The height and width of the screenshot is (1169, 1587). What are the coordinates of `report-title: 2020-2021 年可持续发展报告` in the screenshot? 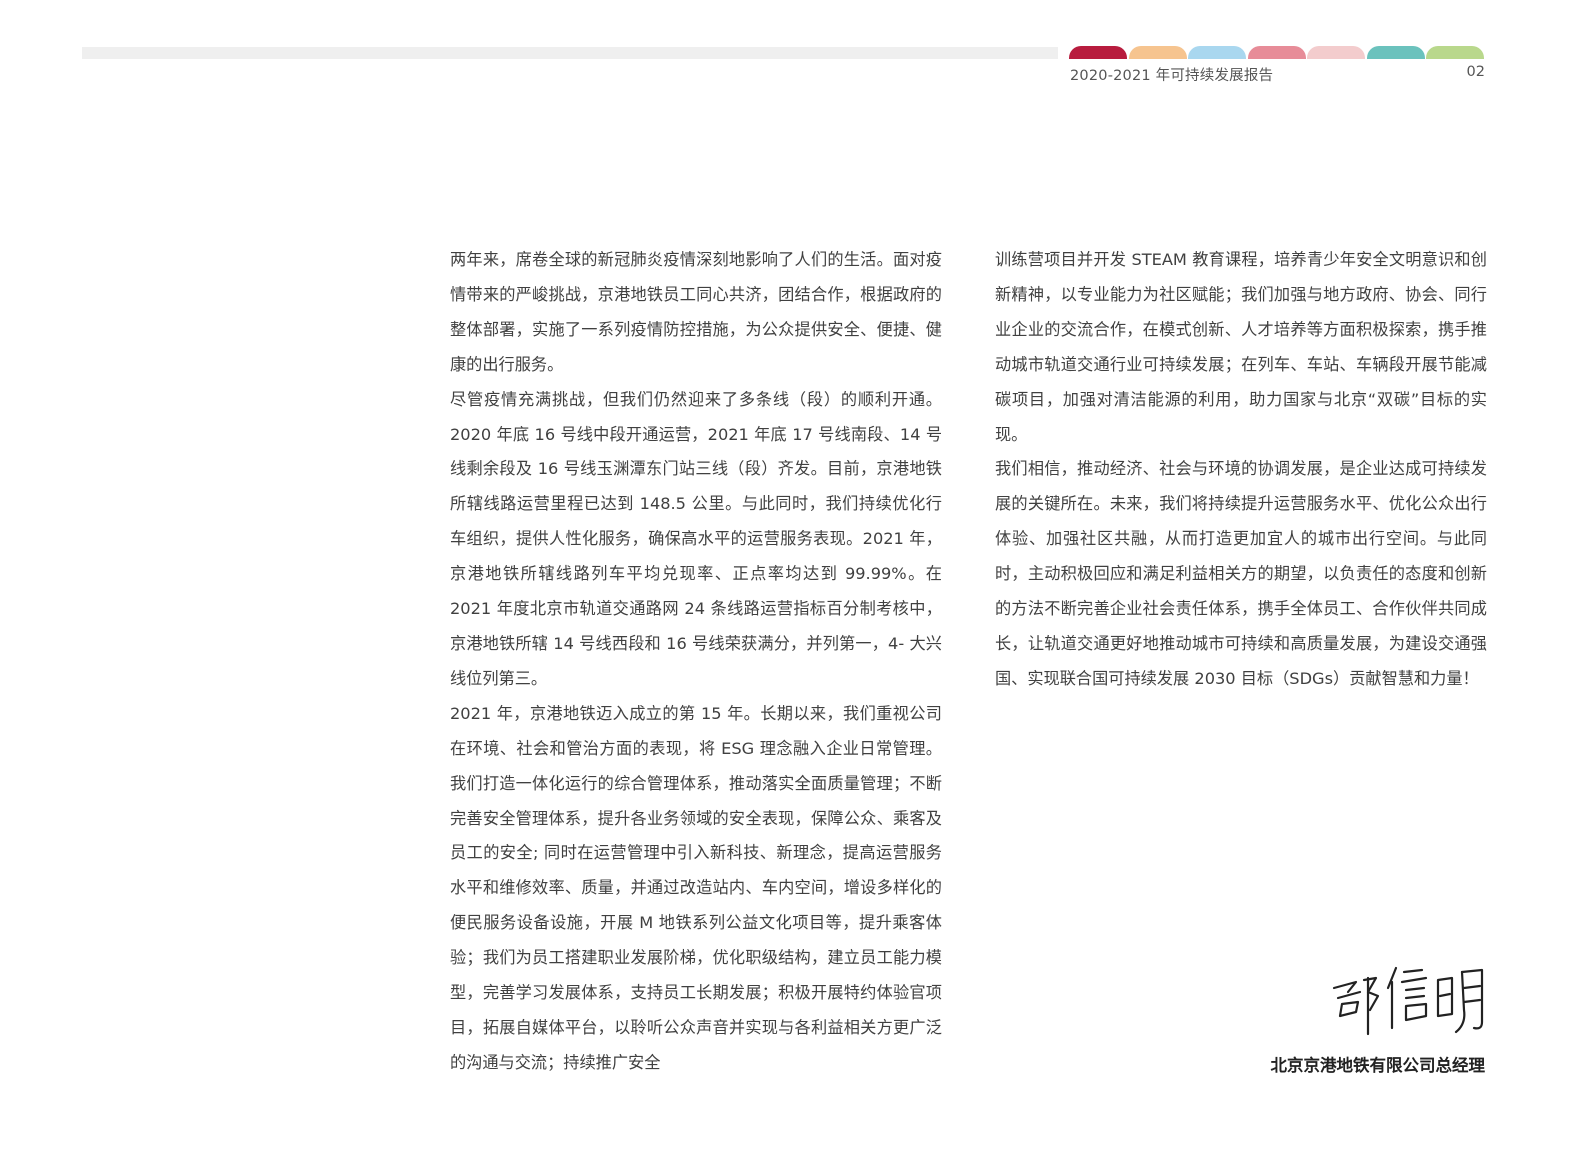 It's located at (1172, 76).